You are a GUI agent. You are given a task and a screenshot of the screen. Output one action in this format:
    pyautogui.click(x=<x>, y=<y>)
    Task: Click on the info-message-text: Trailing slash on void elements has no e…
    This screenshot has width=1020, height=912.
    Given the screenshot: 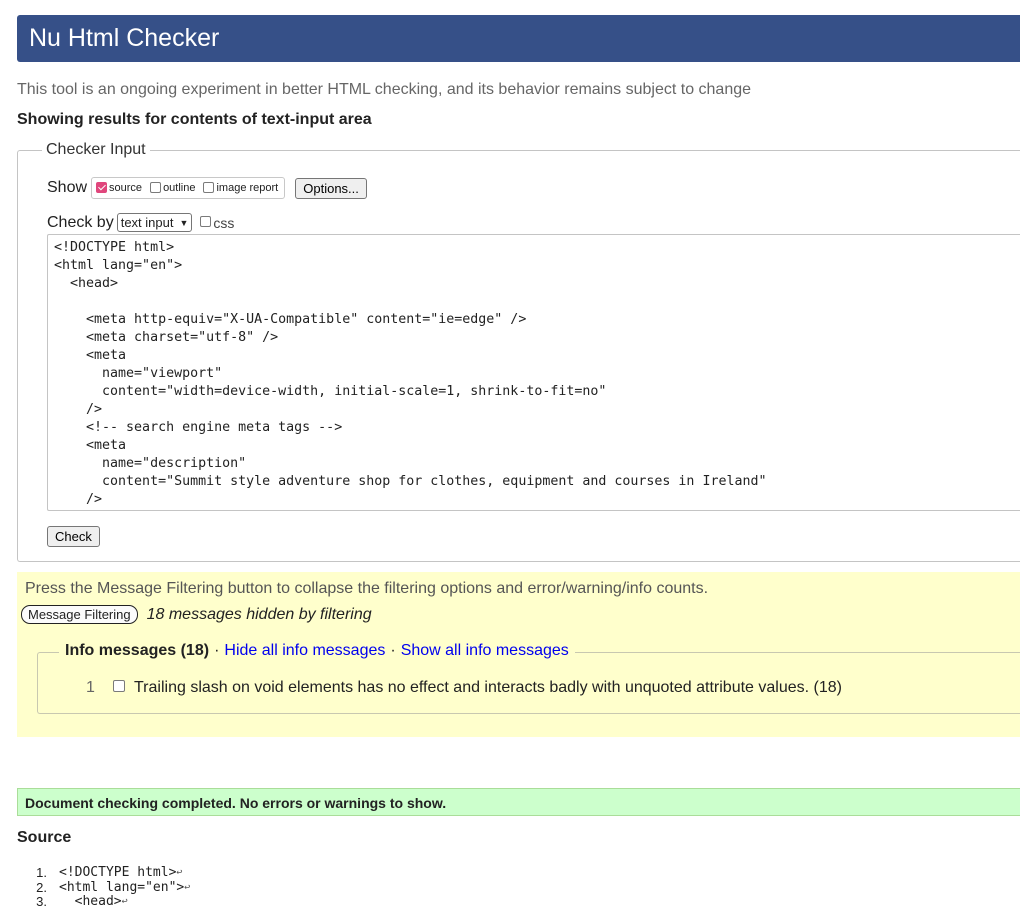 What is the action you would take?
    pyautogui.click(x=488, y=687)
    